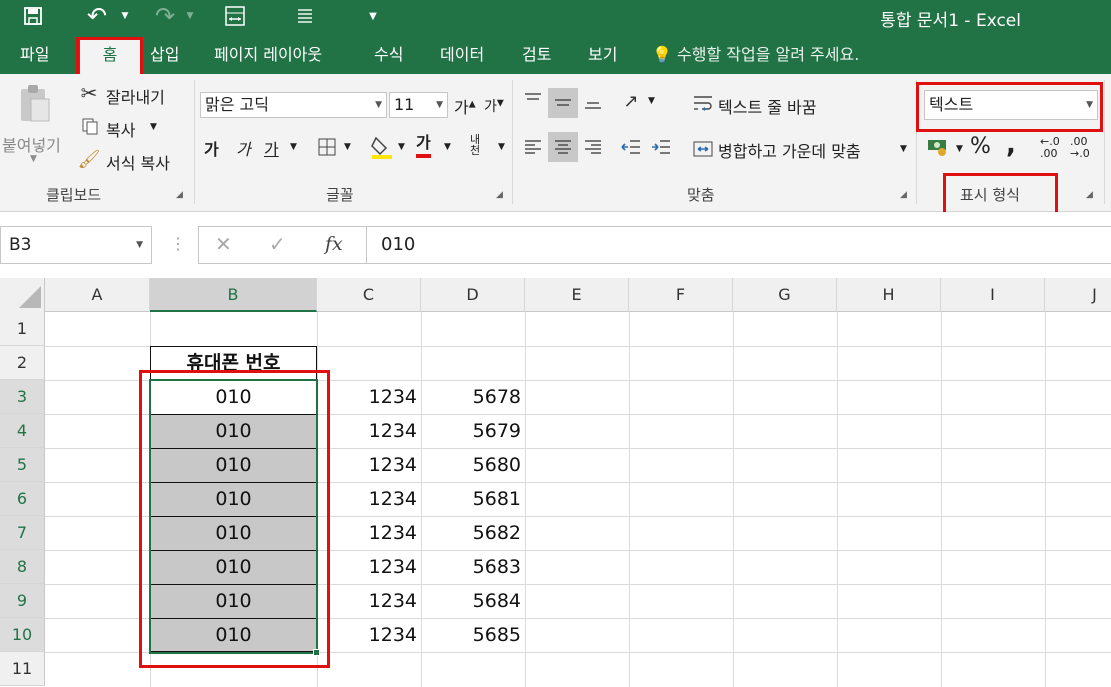 The image size is (1111, 687). What do you see at coordinates (499, 195) in the screenshot?
I see `font-launcher-icon: ◢` at bounding box center [499, 195].